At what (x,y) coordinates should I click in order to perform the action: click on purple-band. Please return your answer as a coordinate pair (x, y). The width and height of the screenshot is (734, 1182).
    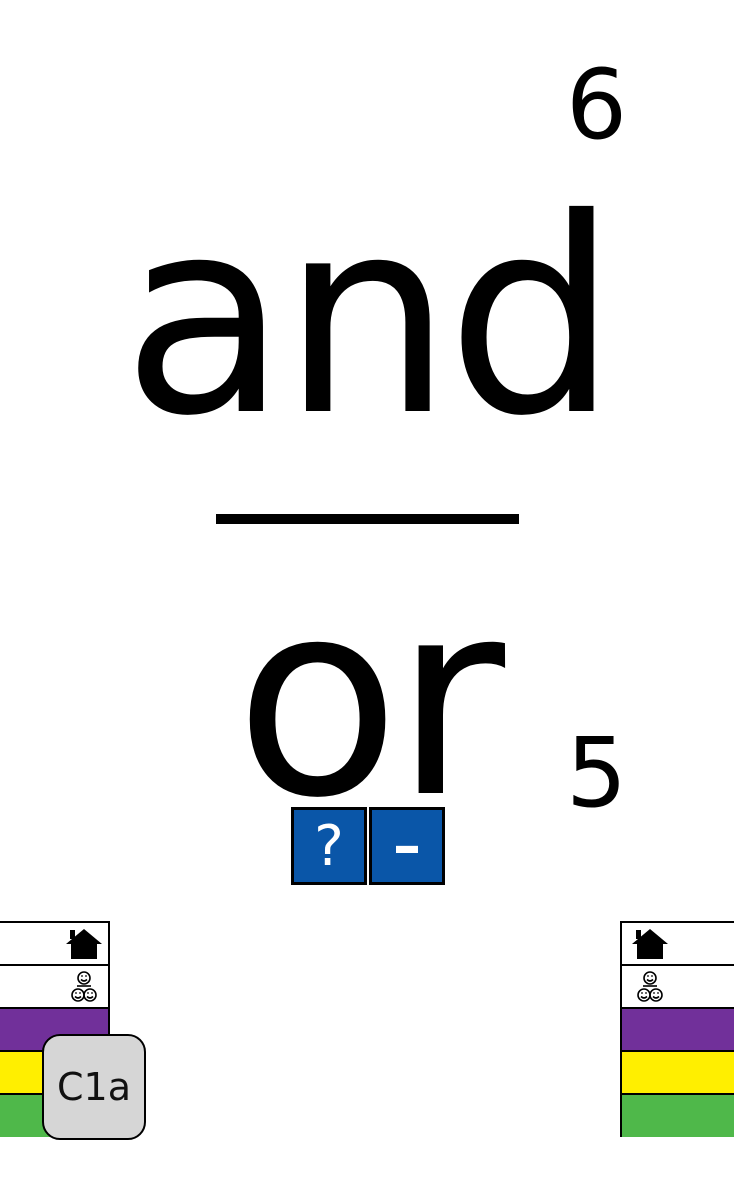
    Looking at the image, I should click on (678, 1030).